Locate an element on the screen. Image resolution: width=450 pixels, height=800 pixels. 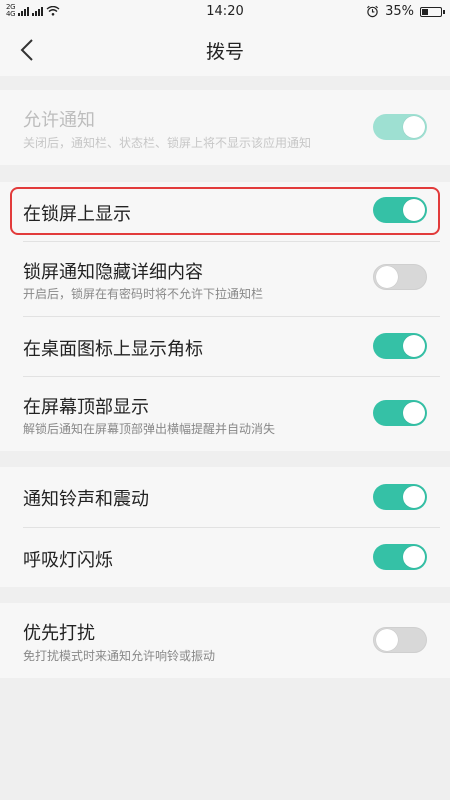
setting-ringtone-vibrate: 通知铃声和震动 is located at coordinates (225, 497).